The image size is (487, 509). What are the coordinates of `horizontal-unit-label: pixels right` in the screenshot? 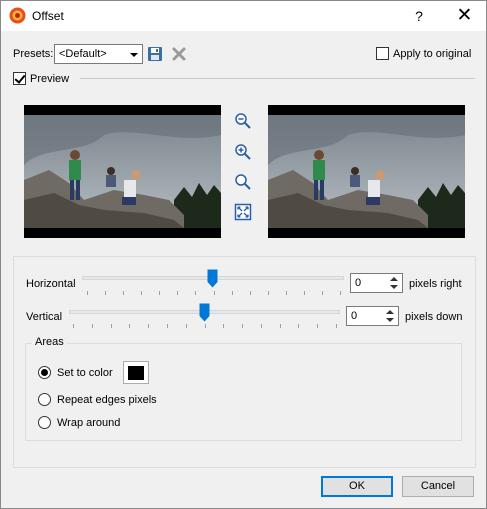 It's located at (435, 284).